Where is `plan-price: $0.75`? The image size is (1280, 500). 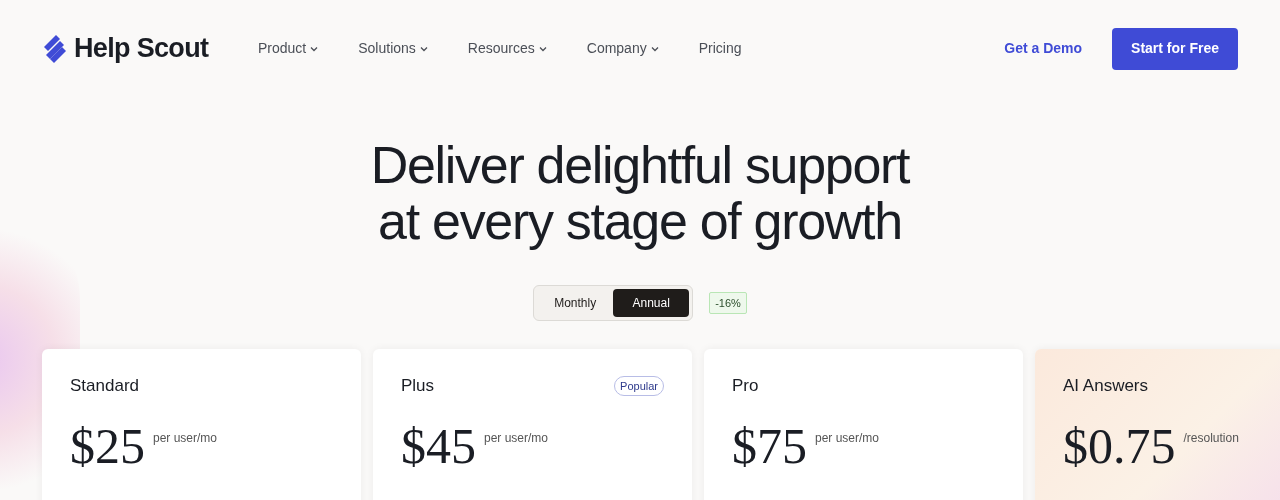 plan-price: $0.75 is located at coordinates (1119, 445).